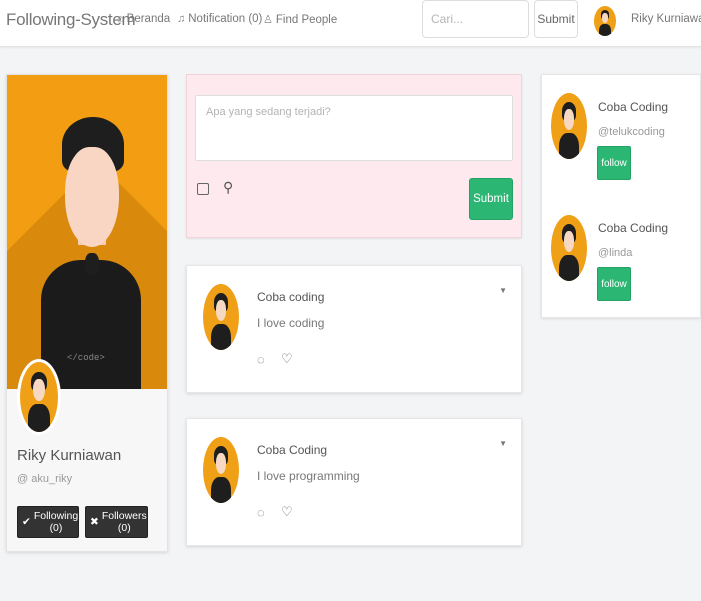  I want to click on followers-button: ✖ Followers (0), so click(116, 522).